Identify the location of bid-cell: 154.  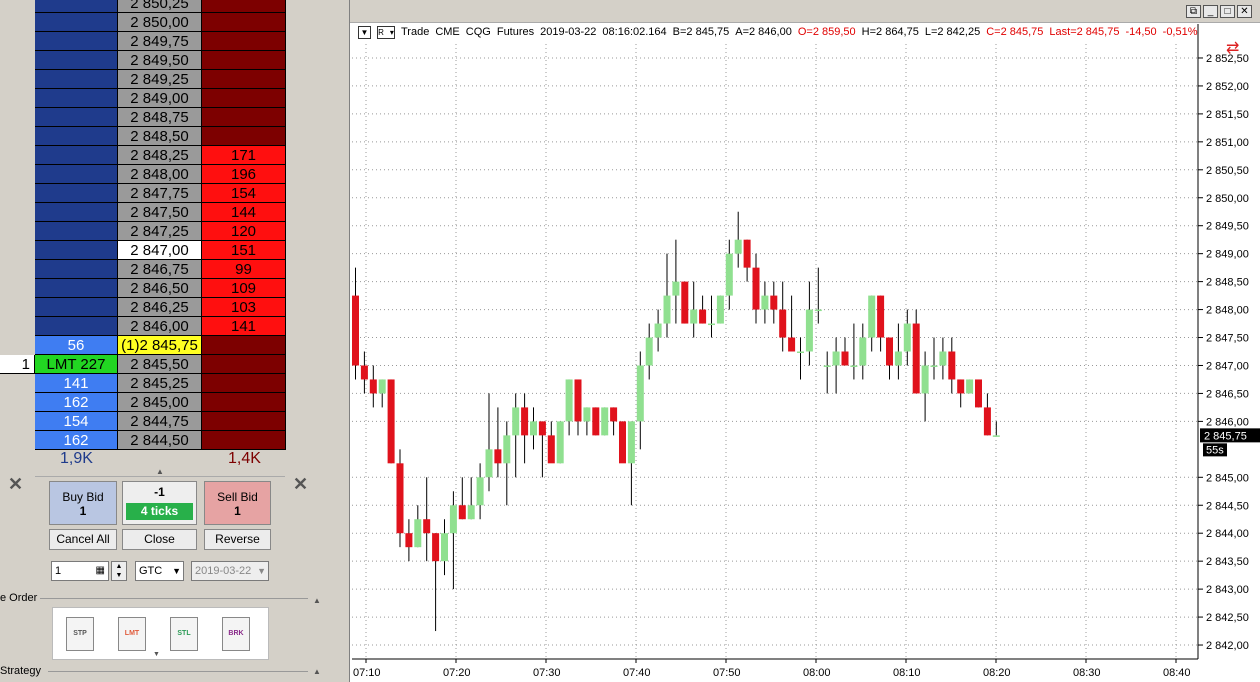
(76, 421).